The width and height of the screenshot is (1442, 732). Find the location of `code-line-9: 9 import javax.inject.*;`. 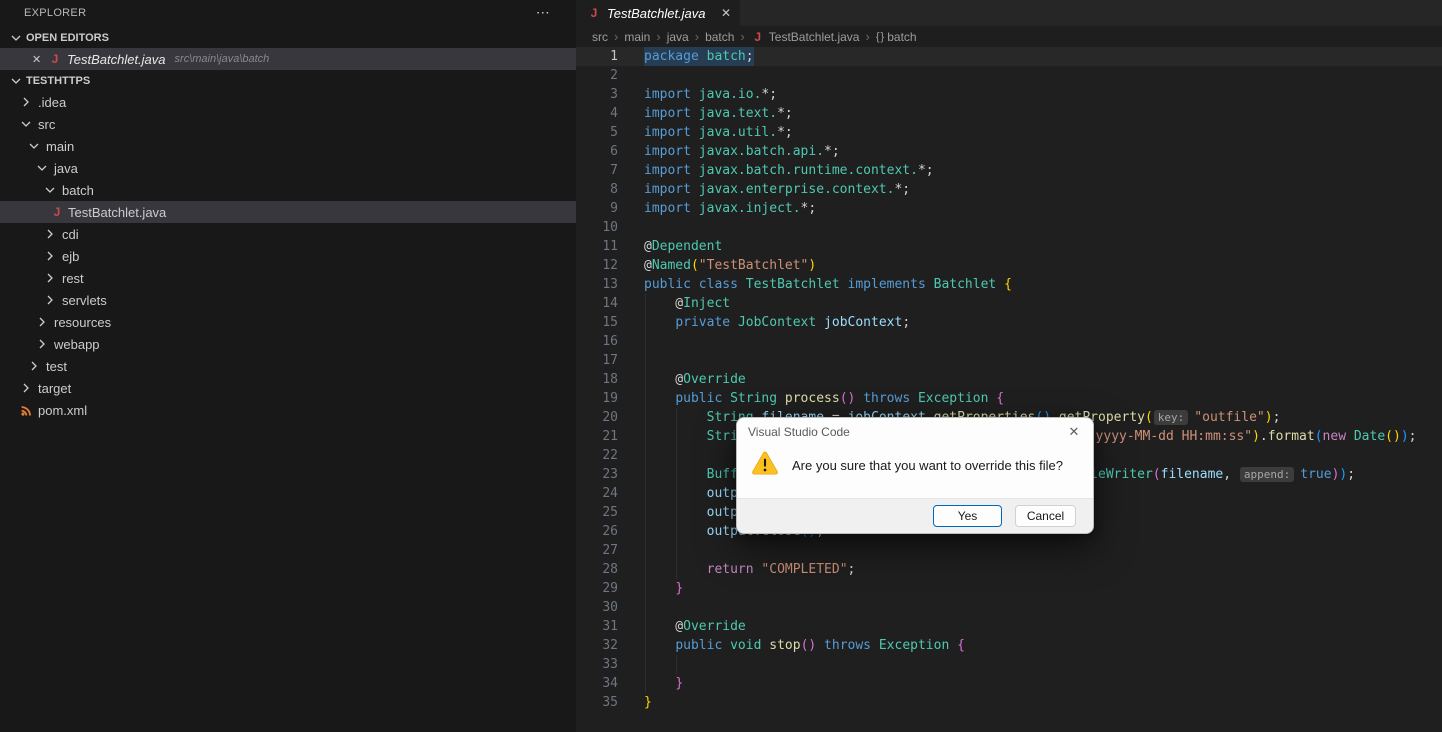

code-line-9: 9 import javax.inject.*; is located at coordinates (1009, 208).